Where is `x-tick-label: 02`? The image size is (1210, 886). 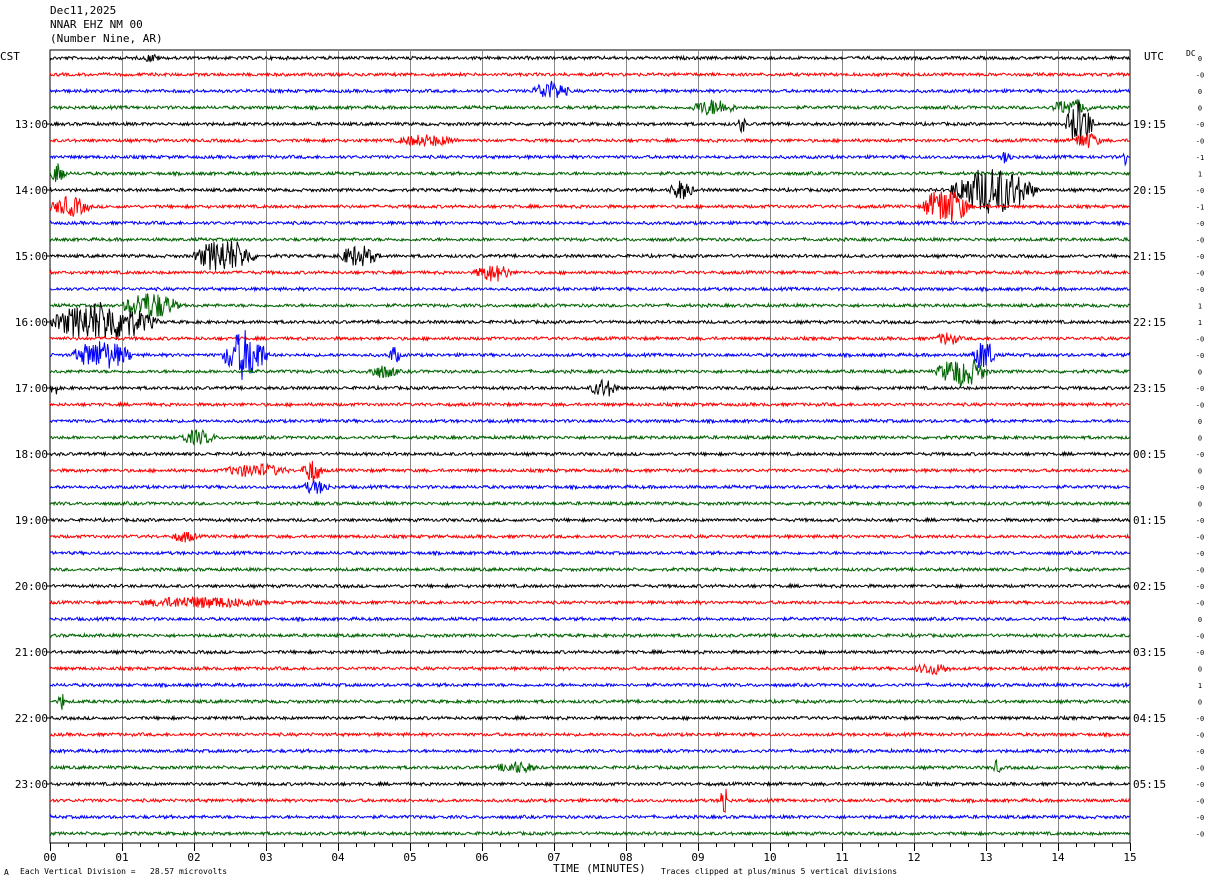 x-tick-label: 02 is located at coordinates (193, 857).